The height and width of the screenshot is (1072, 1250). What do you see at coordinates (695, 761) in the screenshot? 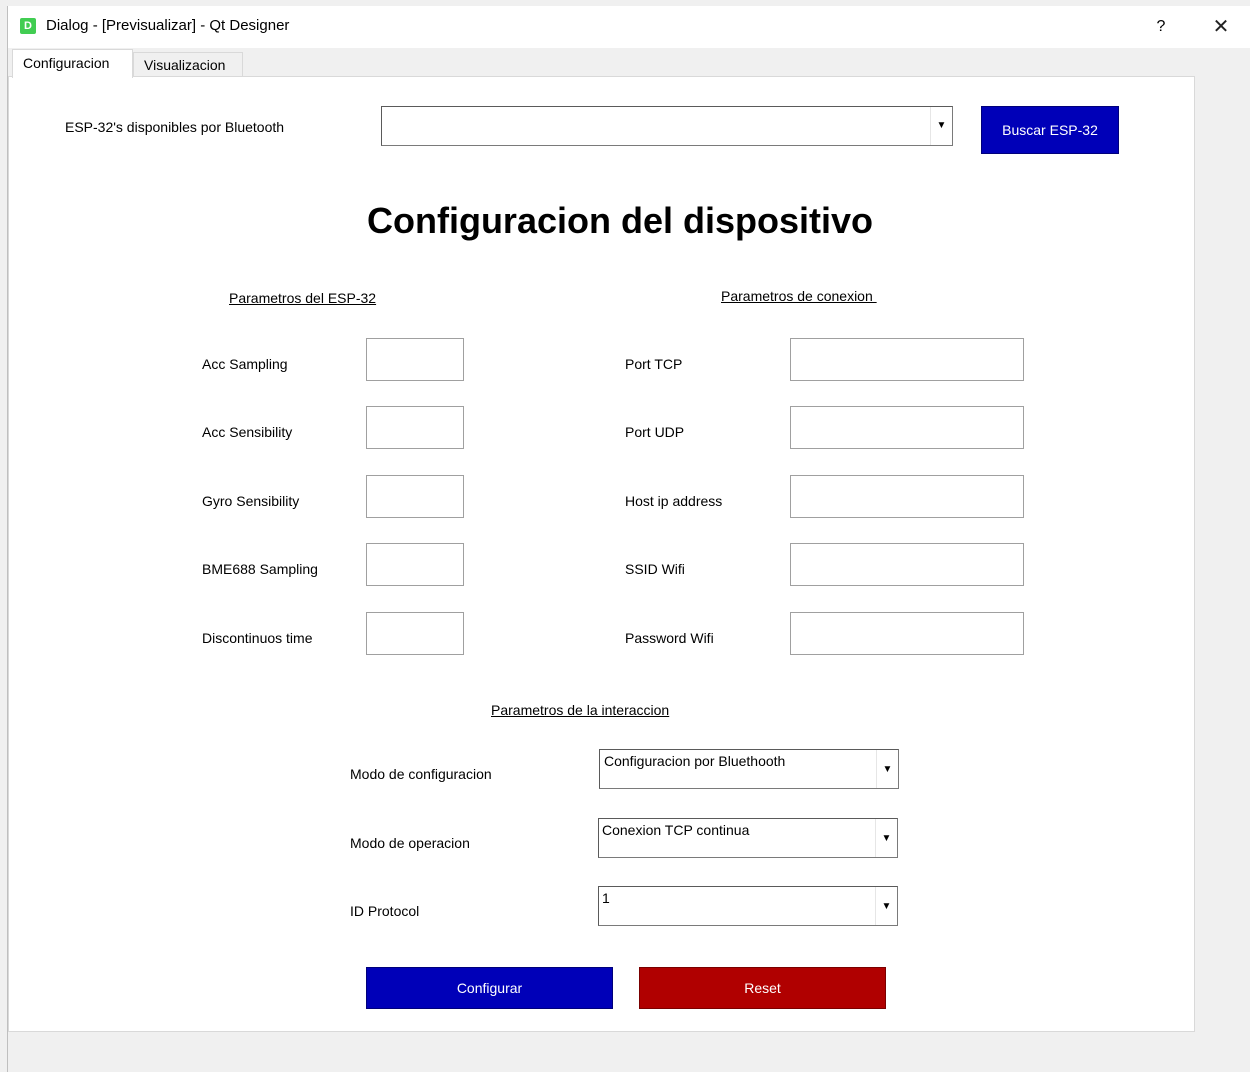
I see `config-mode-value: Configuracion por Bluethooth` at bounding box center [695, 761].